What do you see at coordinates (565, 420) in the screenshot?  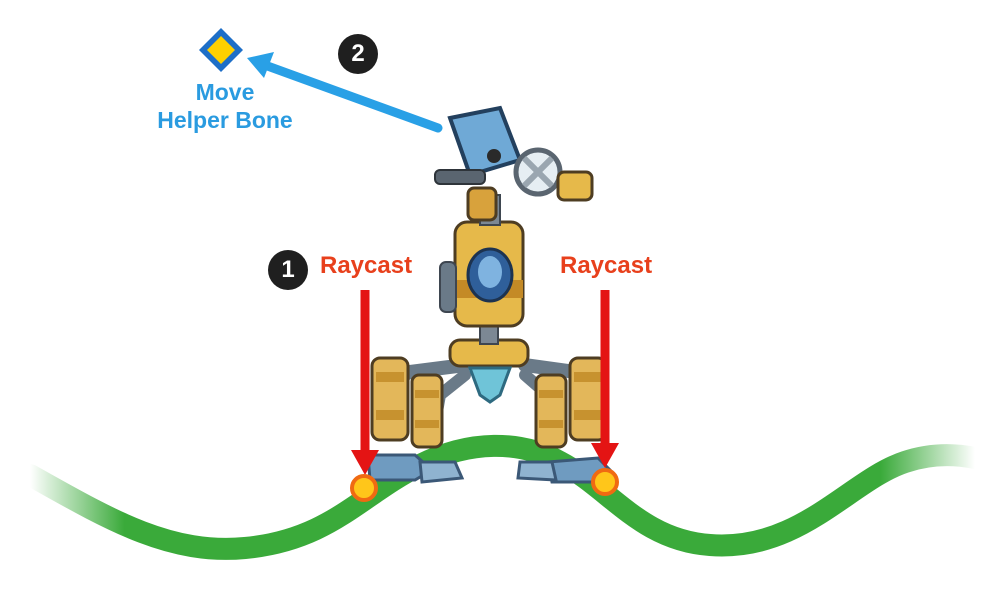 I see `robot-right-legs` at bounding box center [565, 420].